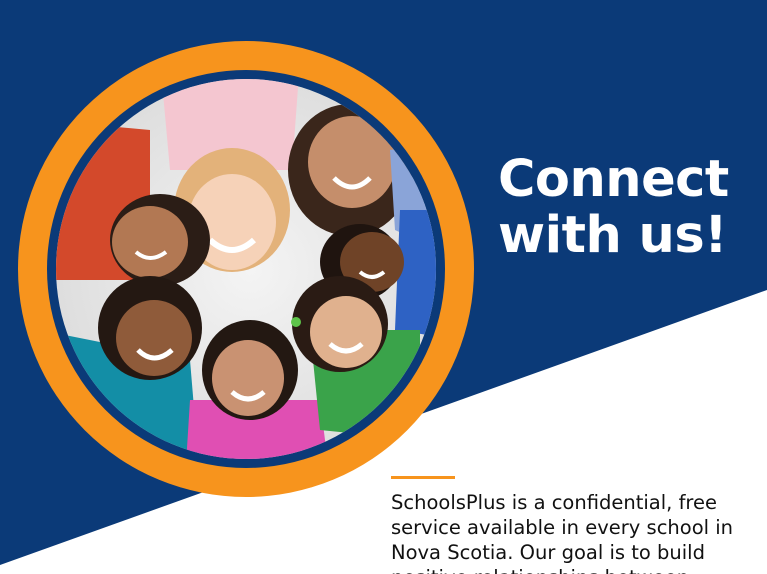  Describe the element at coordinates (612, 235) in the screenshot. I see `headline-line-2: with us!` at that location.